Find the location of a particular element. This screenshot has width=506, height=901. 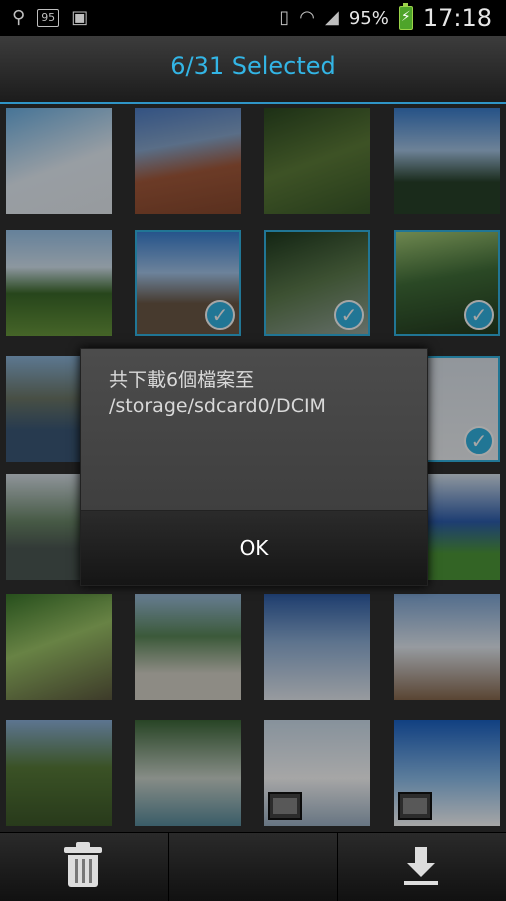

toolbar-empty-slot is located at coordinates (253, 867).